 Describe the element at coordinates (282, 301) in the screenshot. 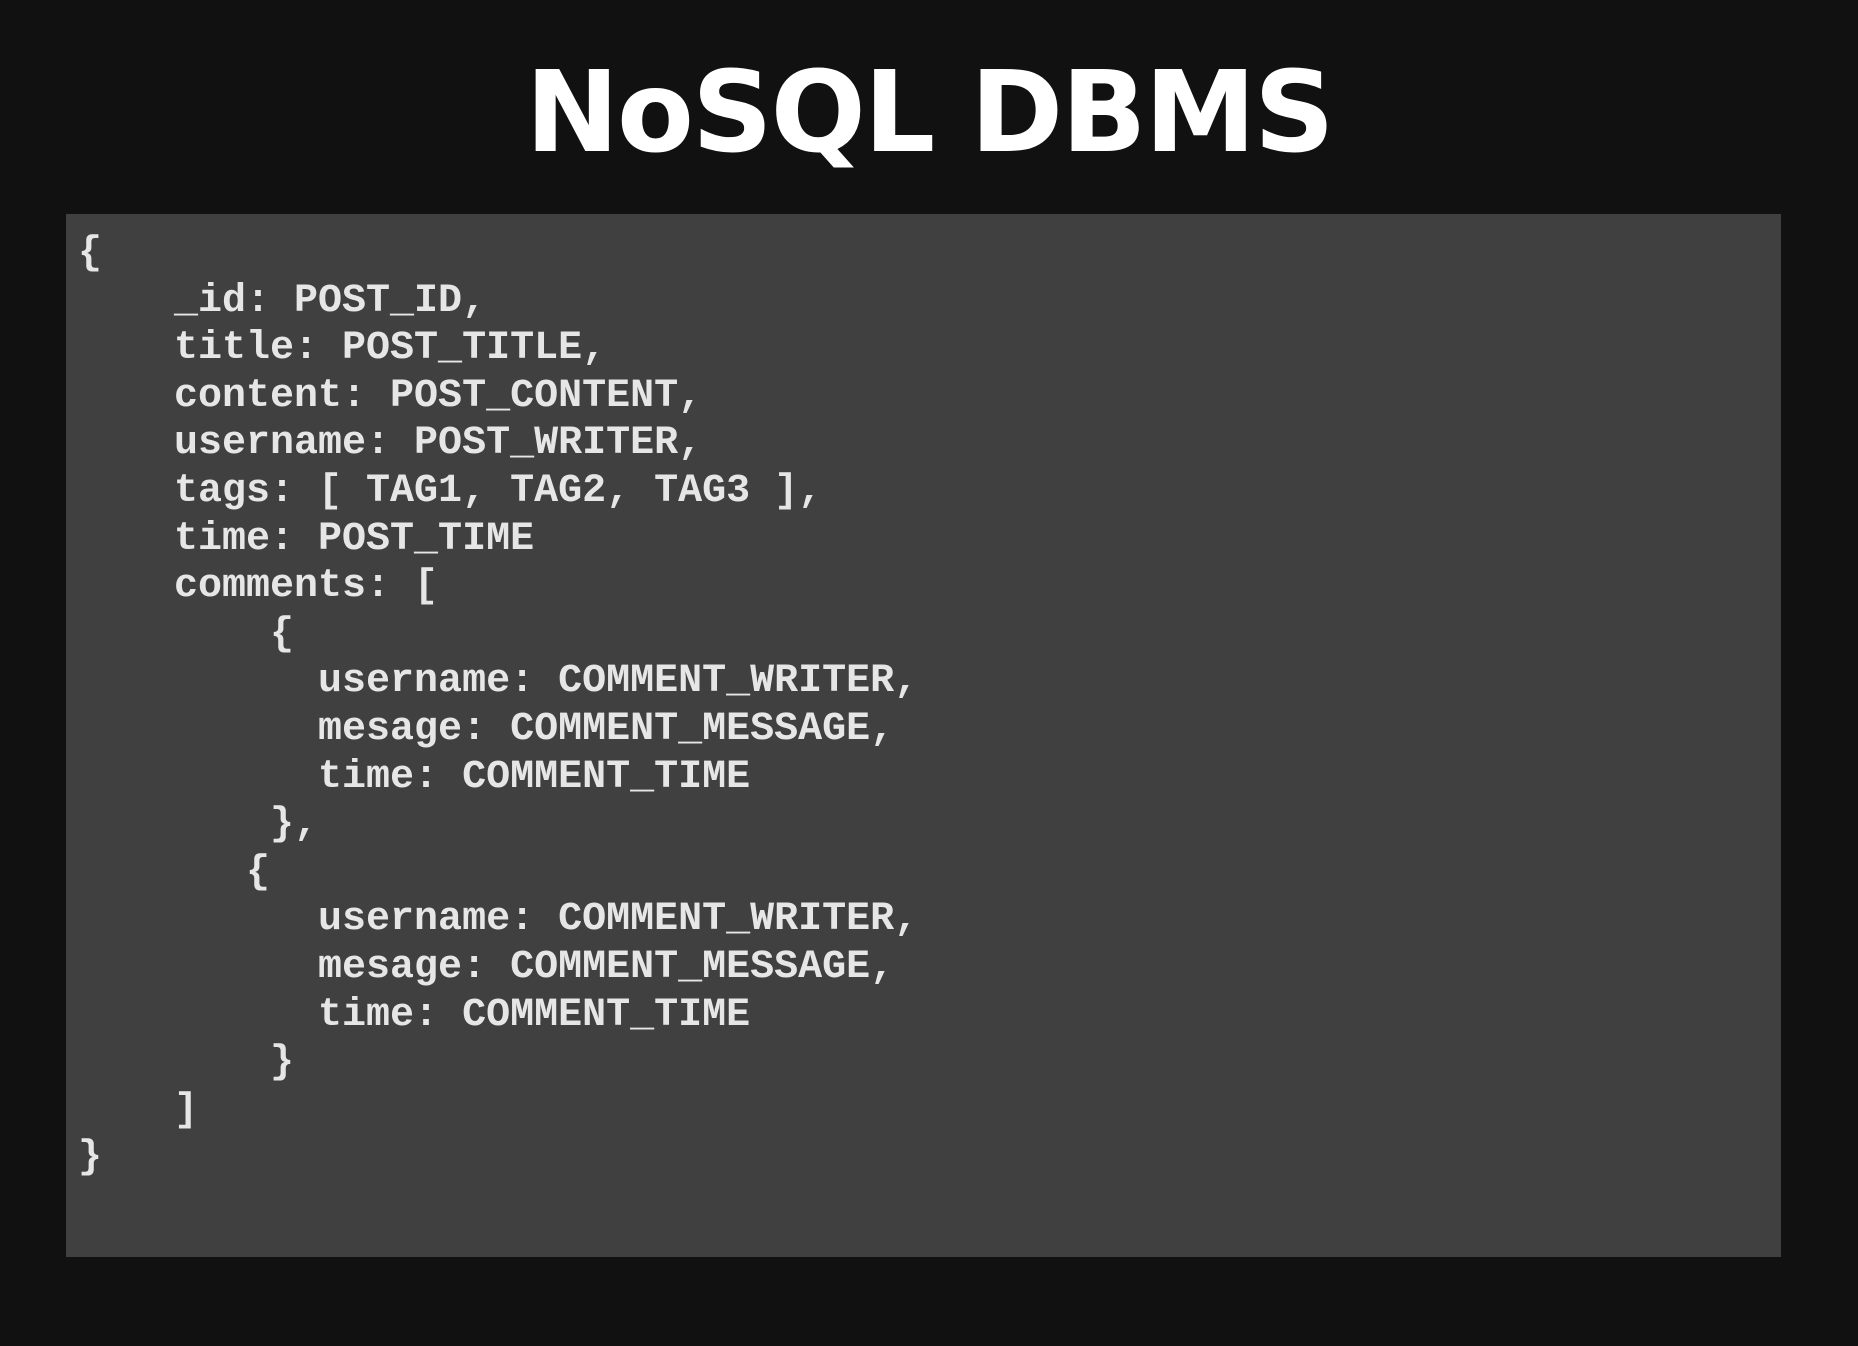

I see `code-line: _id: POST_ID,` at that location.